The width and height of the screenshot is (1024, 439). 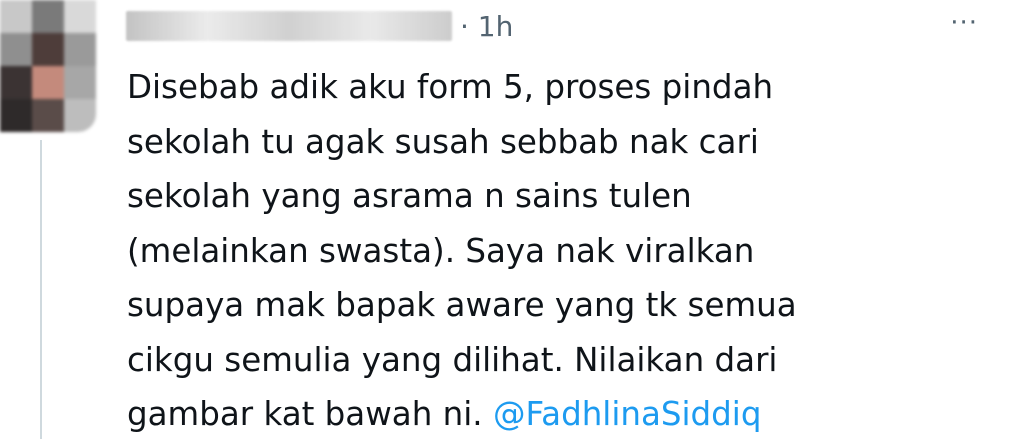 What do you see at coordinates (310, 414) in the screenshot?
I see `tweet-text-fragment: gambar kat bawah ni.` at bounding box center [310, 414].